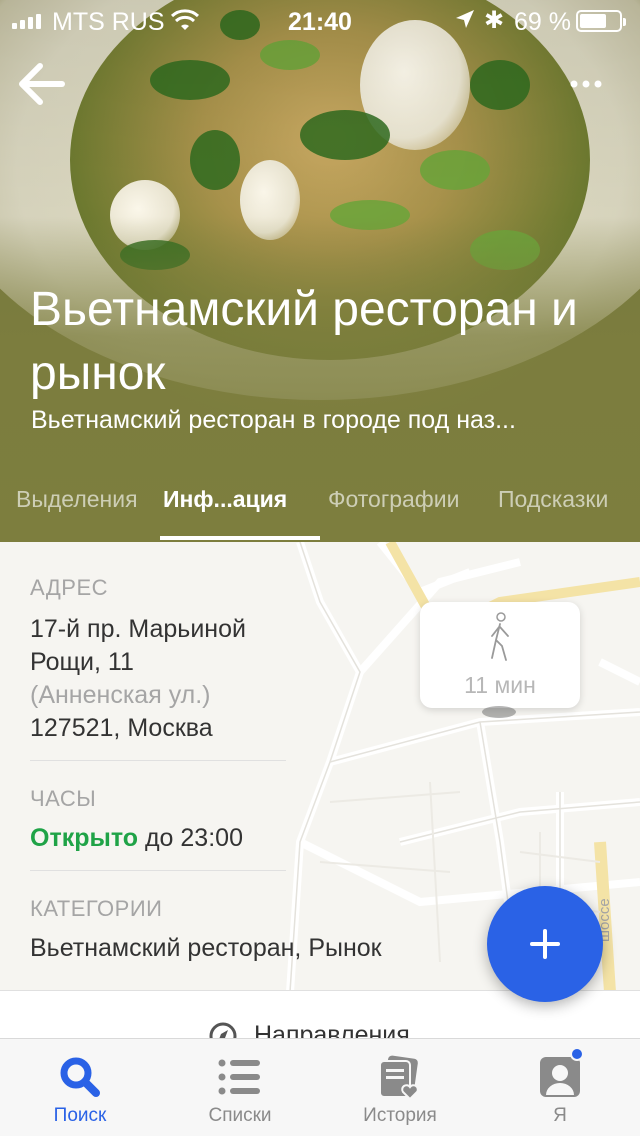 The width and height of the screenshot is (640, 1136). What do you see at coordinates (586, 84) in the screenshot?
I see `more-options-button` at bounding box center [586, 84].